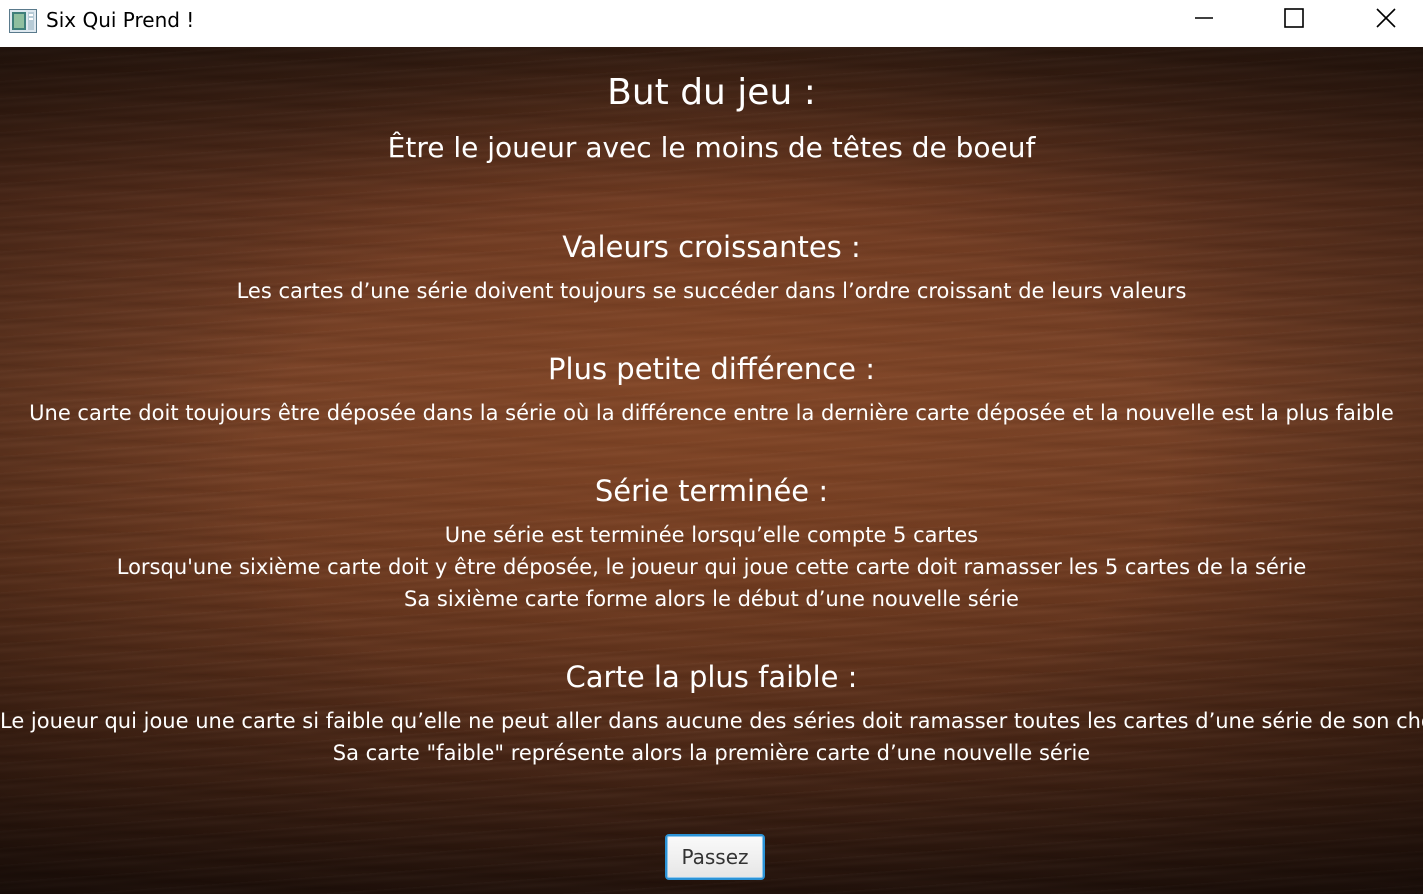 The image size is (1423, 894). Describe the element at coordinates (711, 677) in the screenshot. I see `lowest-card-heading: Carte la plus faible :` at that location.